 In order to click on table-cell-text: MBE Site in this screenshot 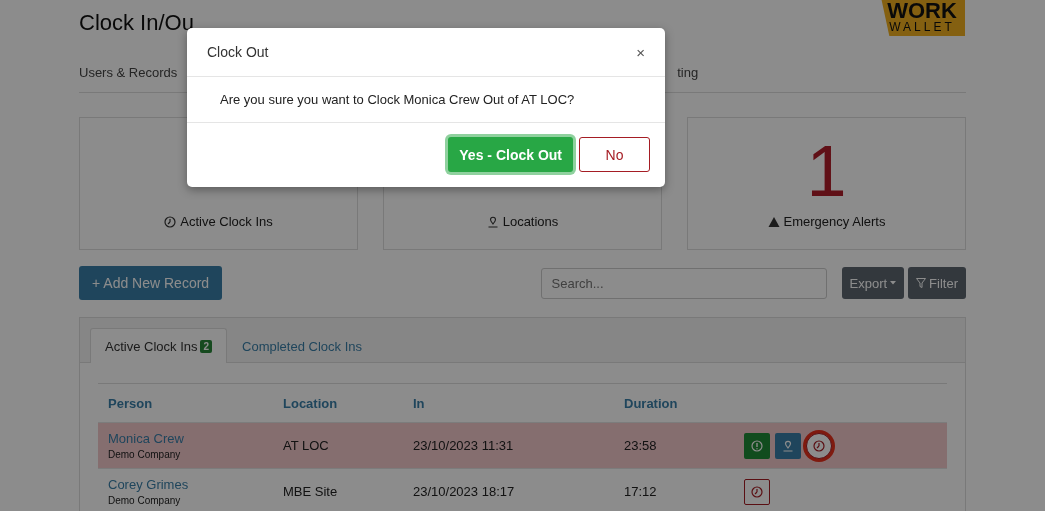, I will do `click(310, 491)`.